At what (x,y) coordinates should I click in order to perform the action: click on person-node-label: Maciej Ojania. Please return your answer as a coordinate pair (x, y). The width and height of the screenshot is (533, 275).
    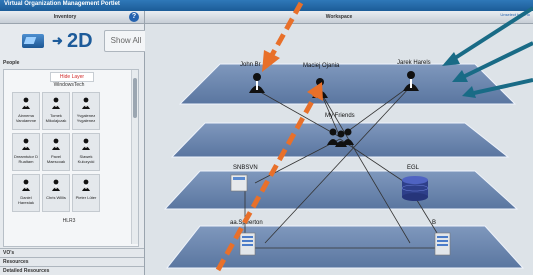
    Looking at the image, I should click on (321, 66).